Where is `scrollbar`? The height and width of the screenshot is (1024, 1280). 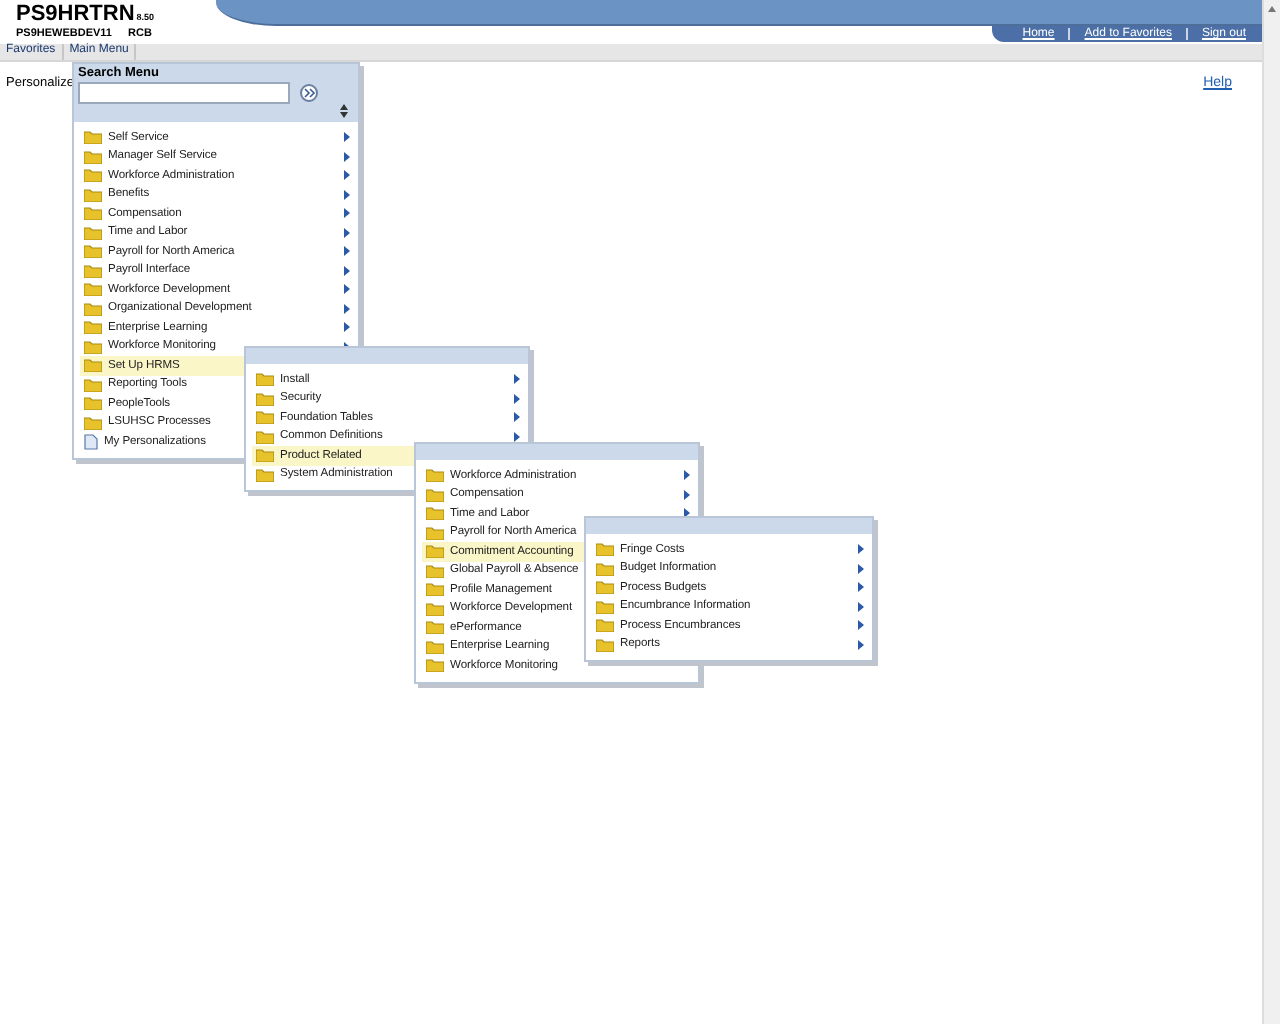 scrollbar is located at coordinates (1271, 512).